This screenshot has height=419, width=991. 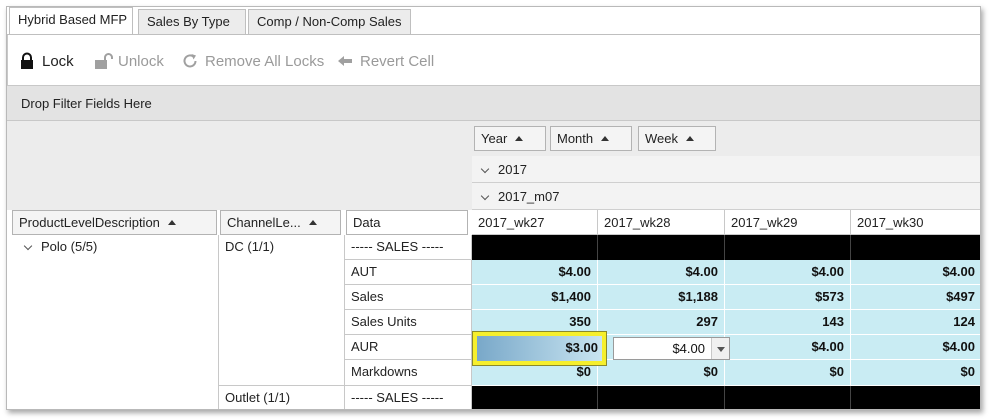 I want to click on cell-aut-wk30: $4.00, so click(x=915, y=272).